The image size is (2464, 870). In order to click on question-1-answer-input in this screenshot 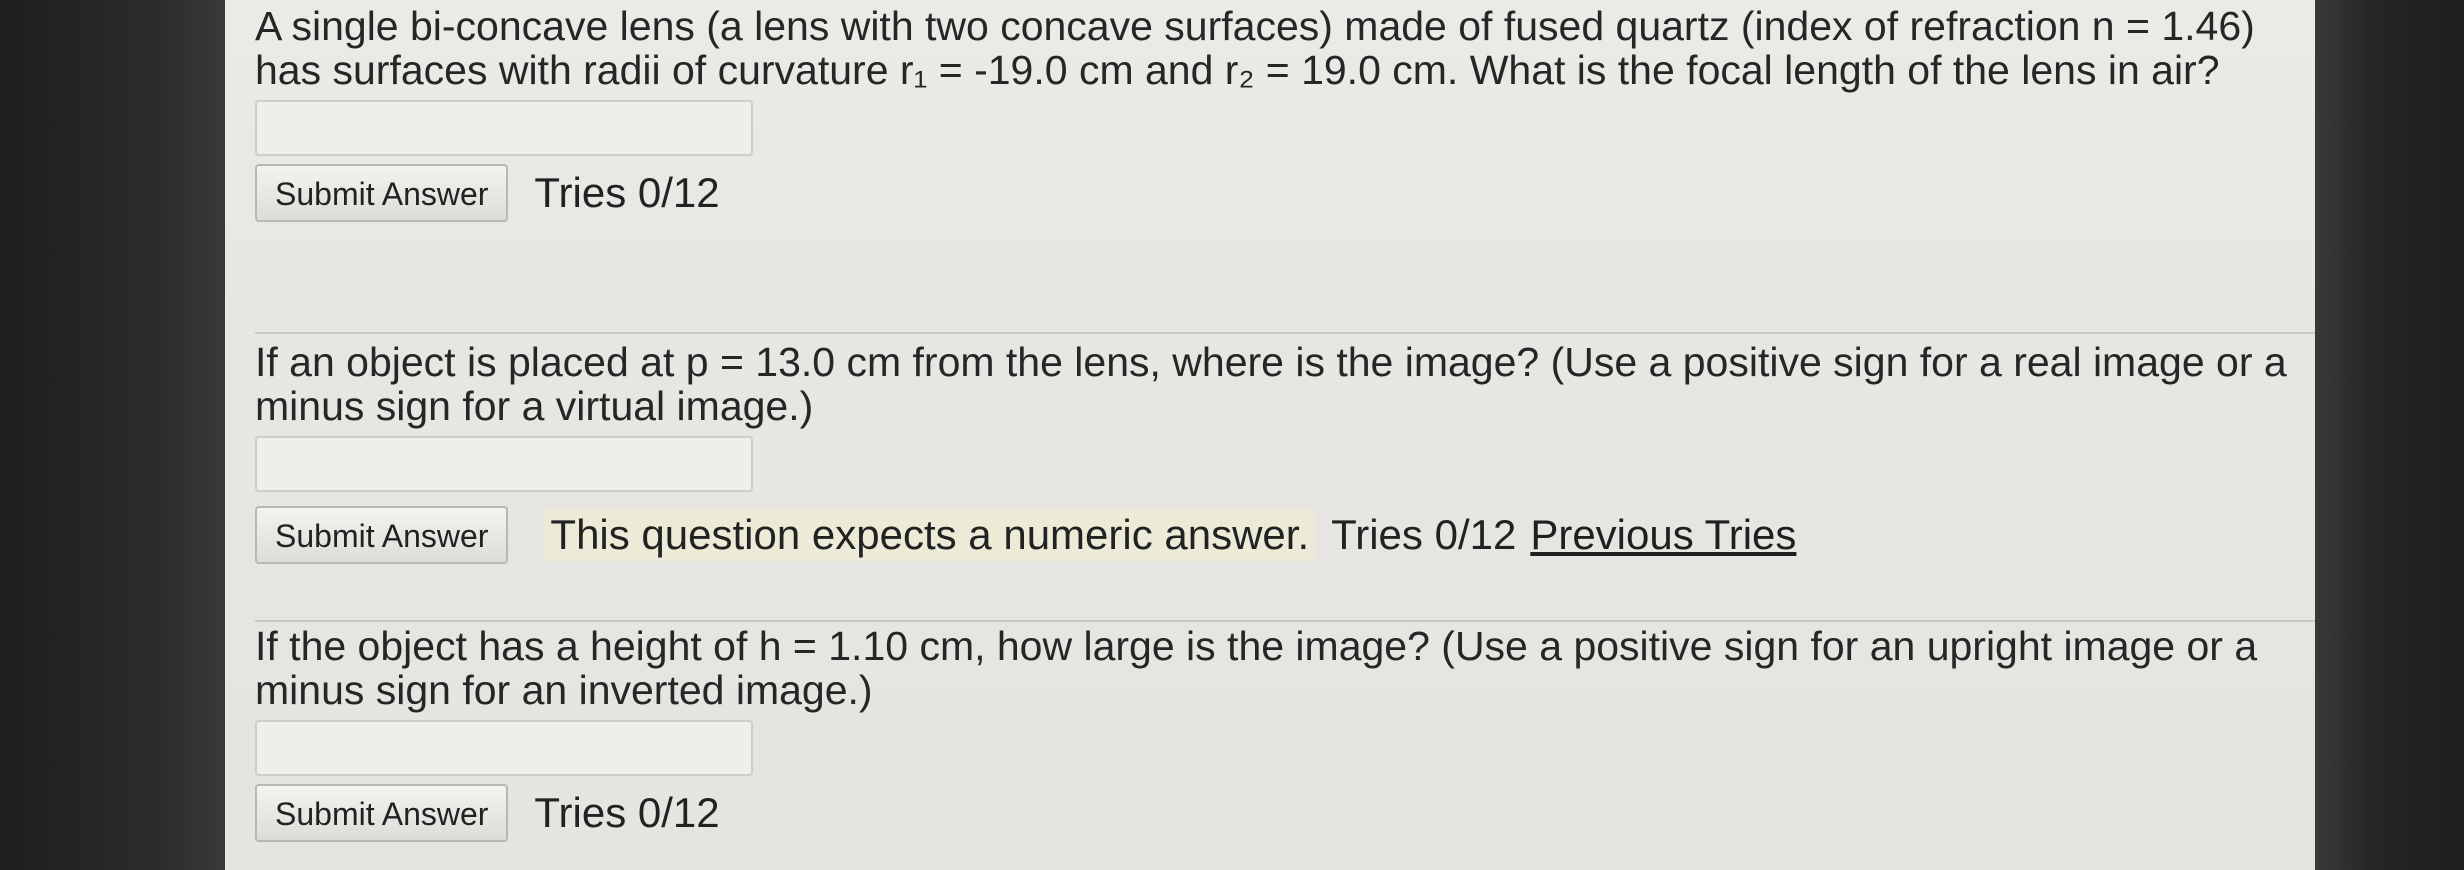, I will do `click(504, 128)`.